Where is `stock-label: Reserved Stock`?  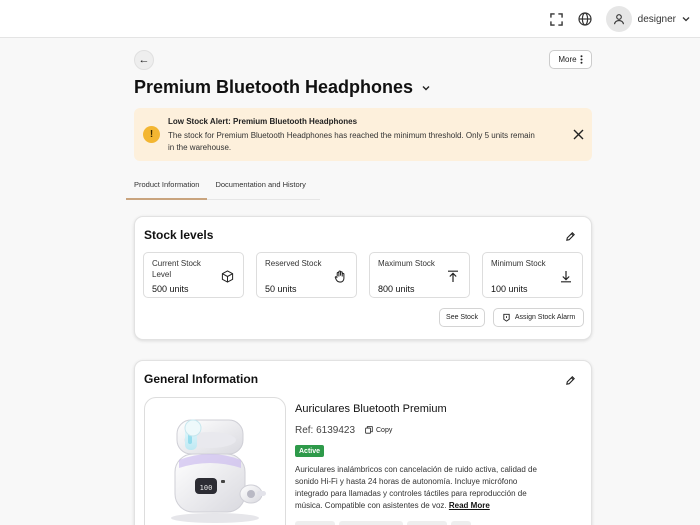 stock-label: Reserved Stock is located at coordinates (293, 263).